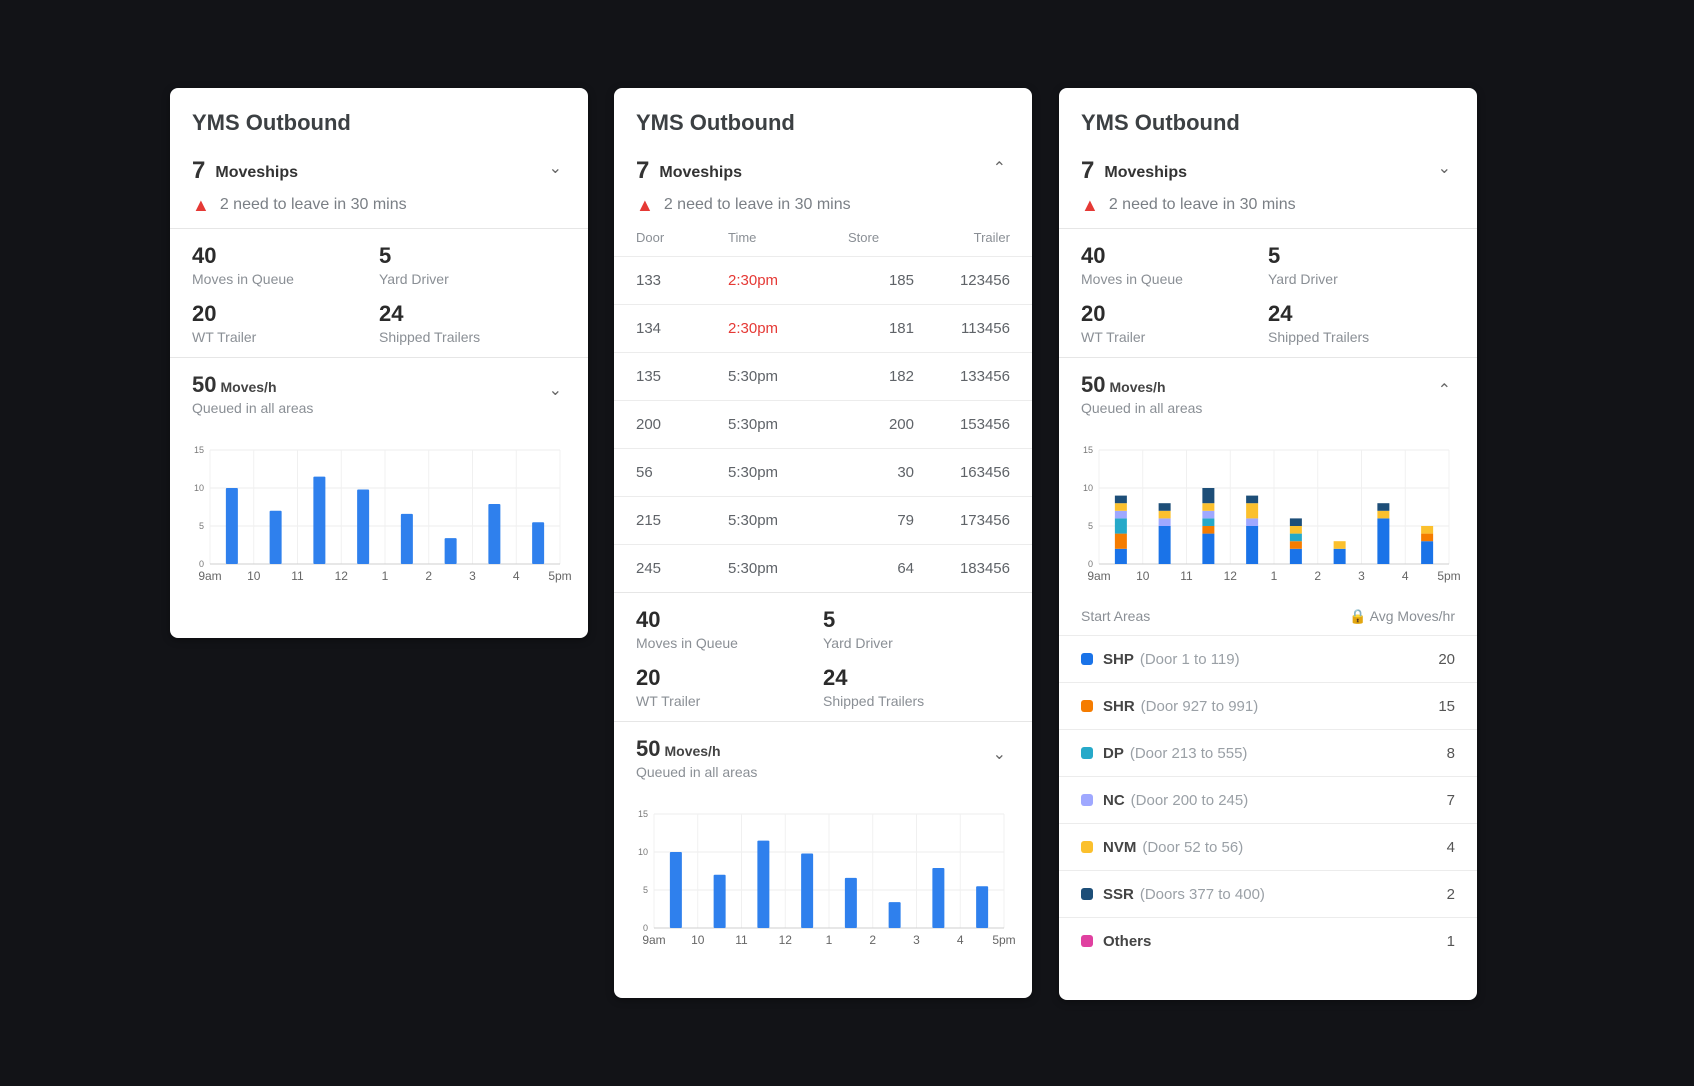 The height and width of the screenshot is (1086, 1694). What do you see at coordinates (1446, 706) in the screenshot?
I see `legend-value: 15` at bounding box center [1446, 706].